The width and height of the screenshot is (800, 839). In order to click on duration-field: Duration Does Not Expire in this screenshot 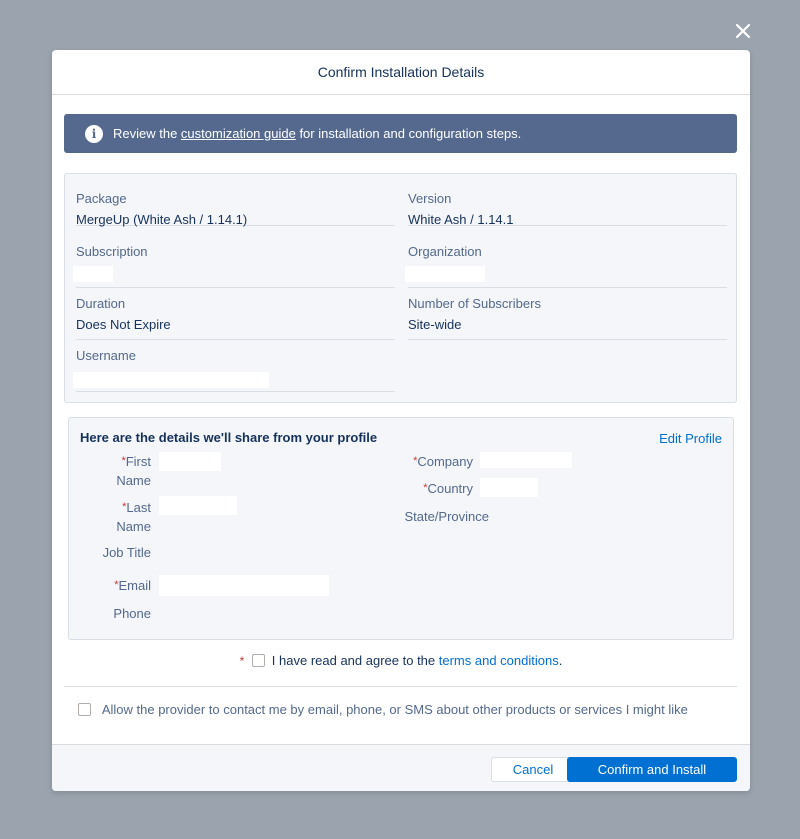, I will do `click(235, 314)`.